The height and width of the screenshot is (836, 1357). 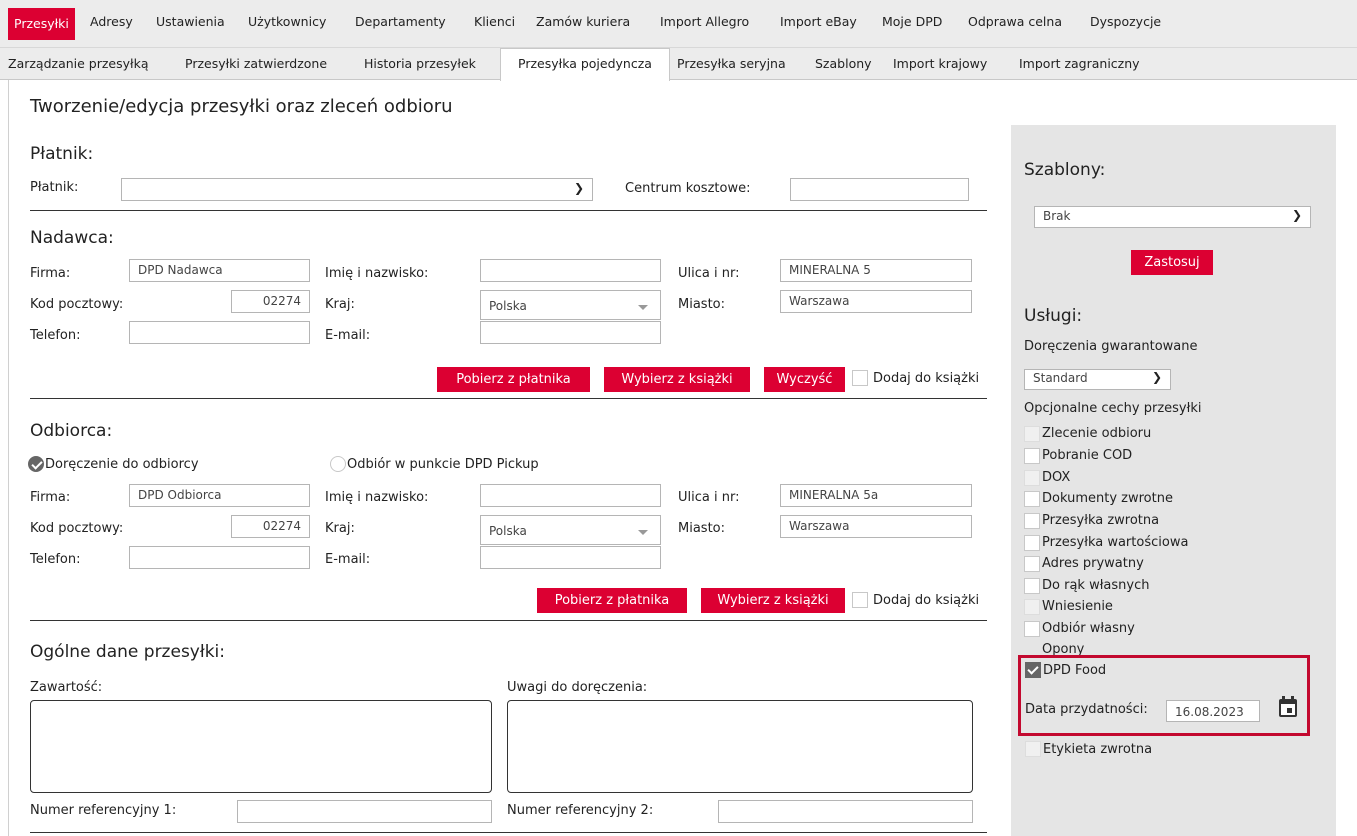 I want to click on guaranteed-value: Standard, so click(x=1060, y=378).